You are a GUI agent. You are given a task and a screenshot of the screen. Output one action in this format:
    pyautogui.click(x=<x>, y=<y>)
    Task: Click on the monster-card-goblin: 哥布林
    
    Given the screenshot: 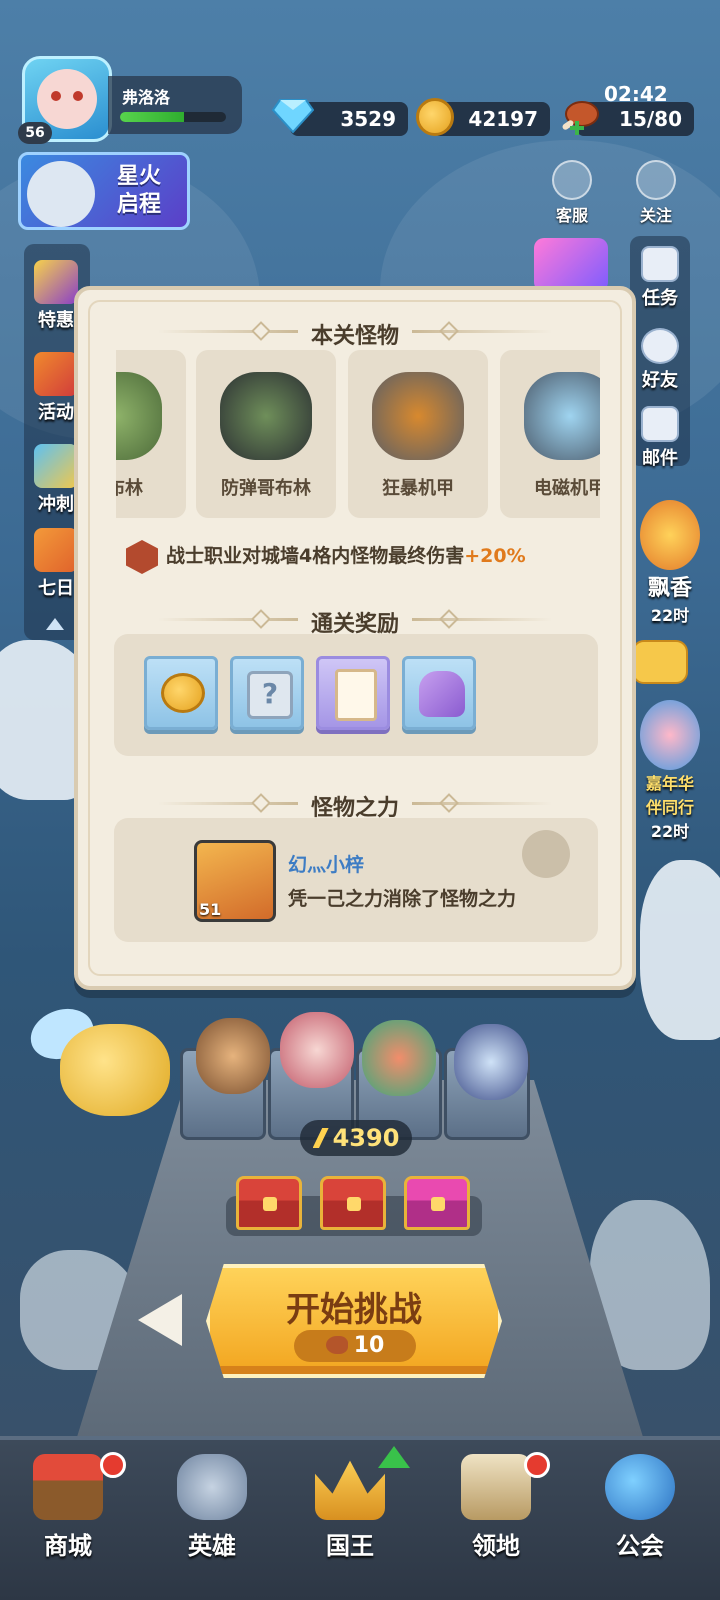 What is the action you would take?
    pyautogui.click(x=151, y=434)
    